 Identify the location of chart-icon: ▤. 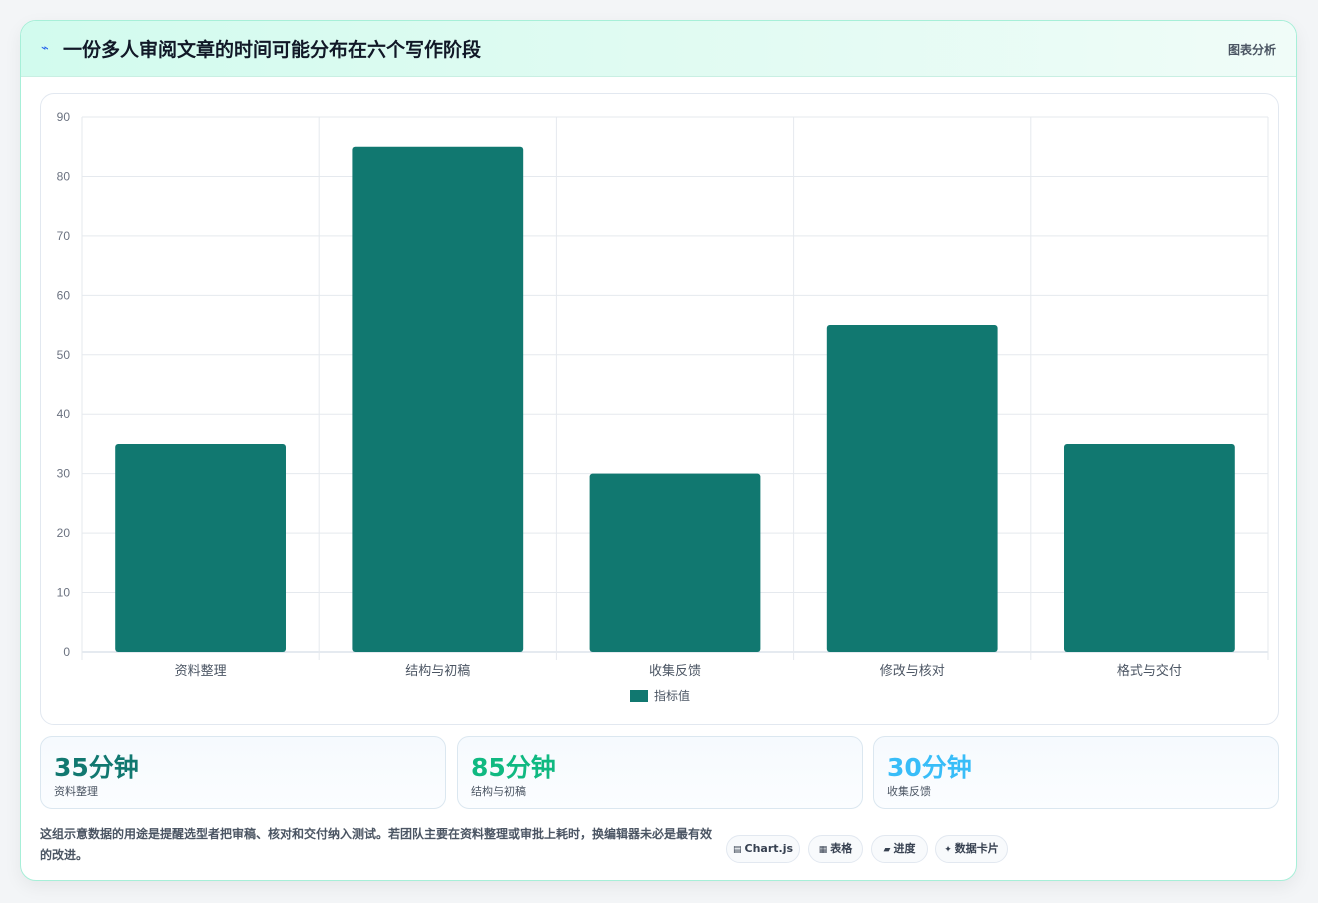
(737, 850).